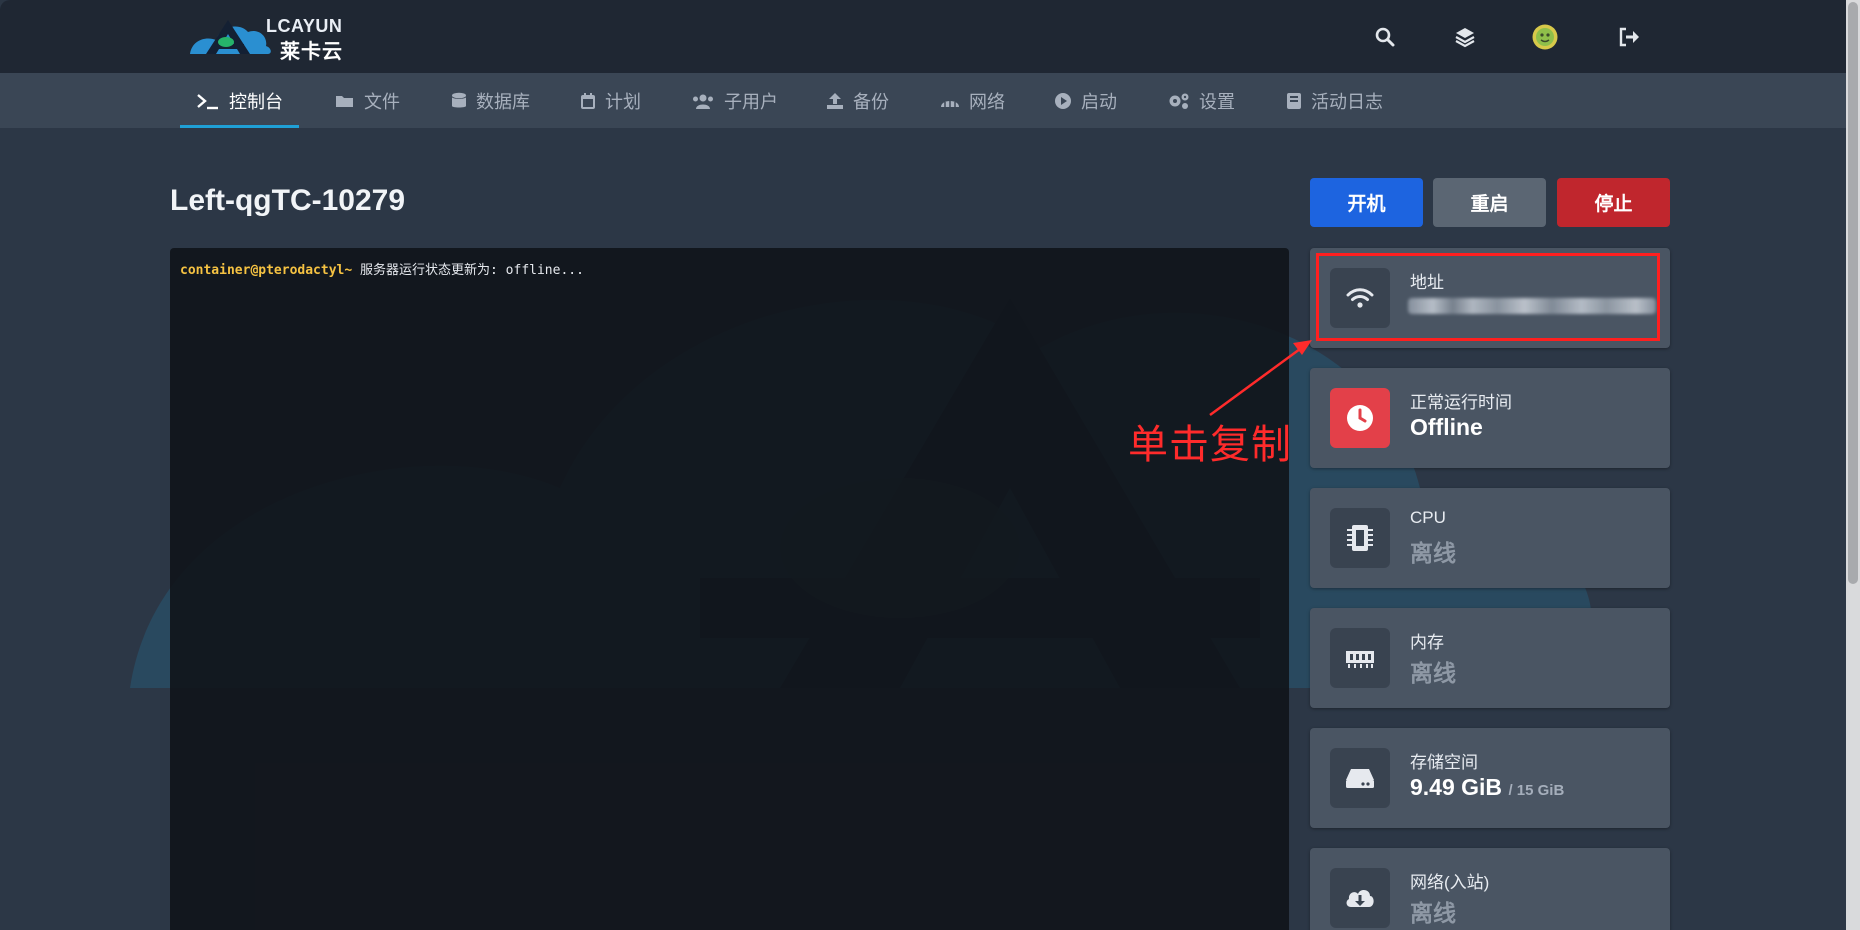 The width and height of the screenshot is (1860, 930). I want to click on uptime-card: 正常运行时间 Offline, so click(1490, 418).